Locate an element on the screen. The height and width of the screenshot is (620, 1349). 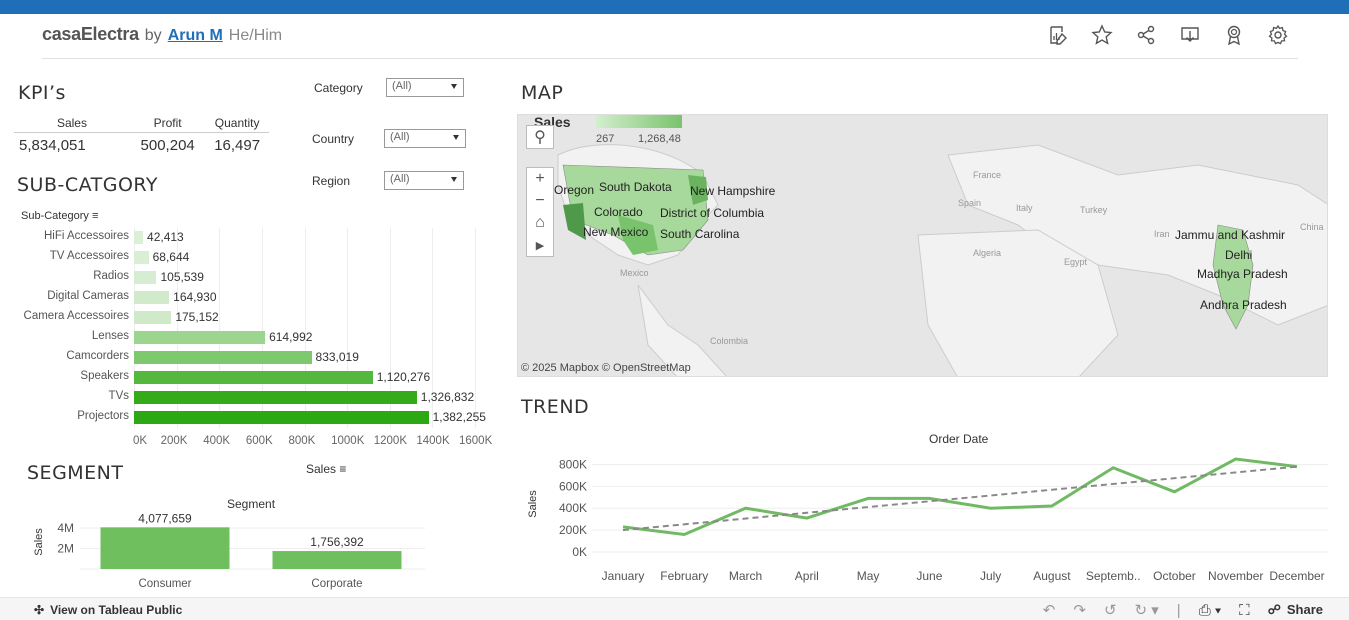
share-label: Share is located at coordinates (1304, 609).